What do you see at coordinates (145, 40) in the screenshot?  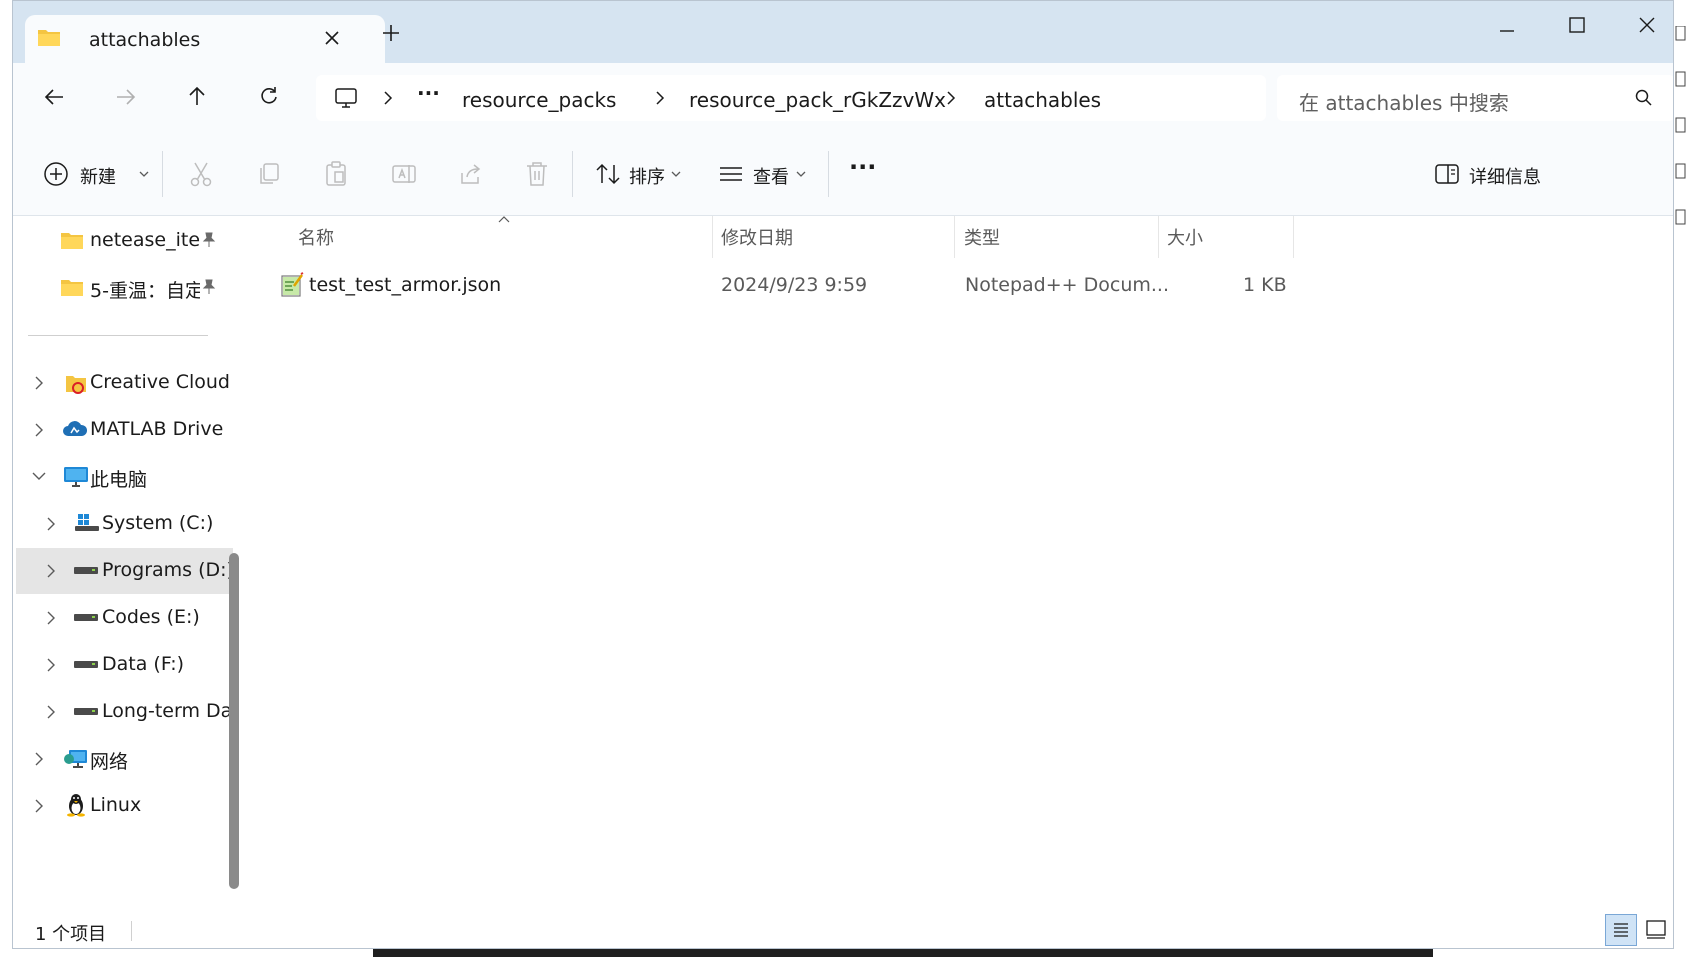 I see `tab-title: attachables` at bounding box center [145, 40].